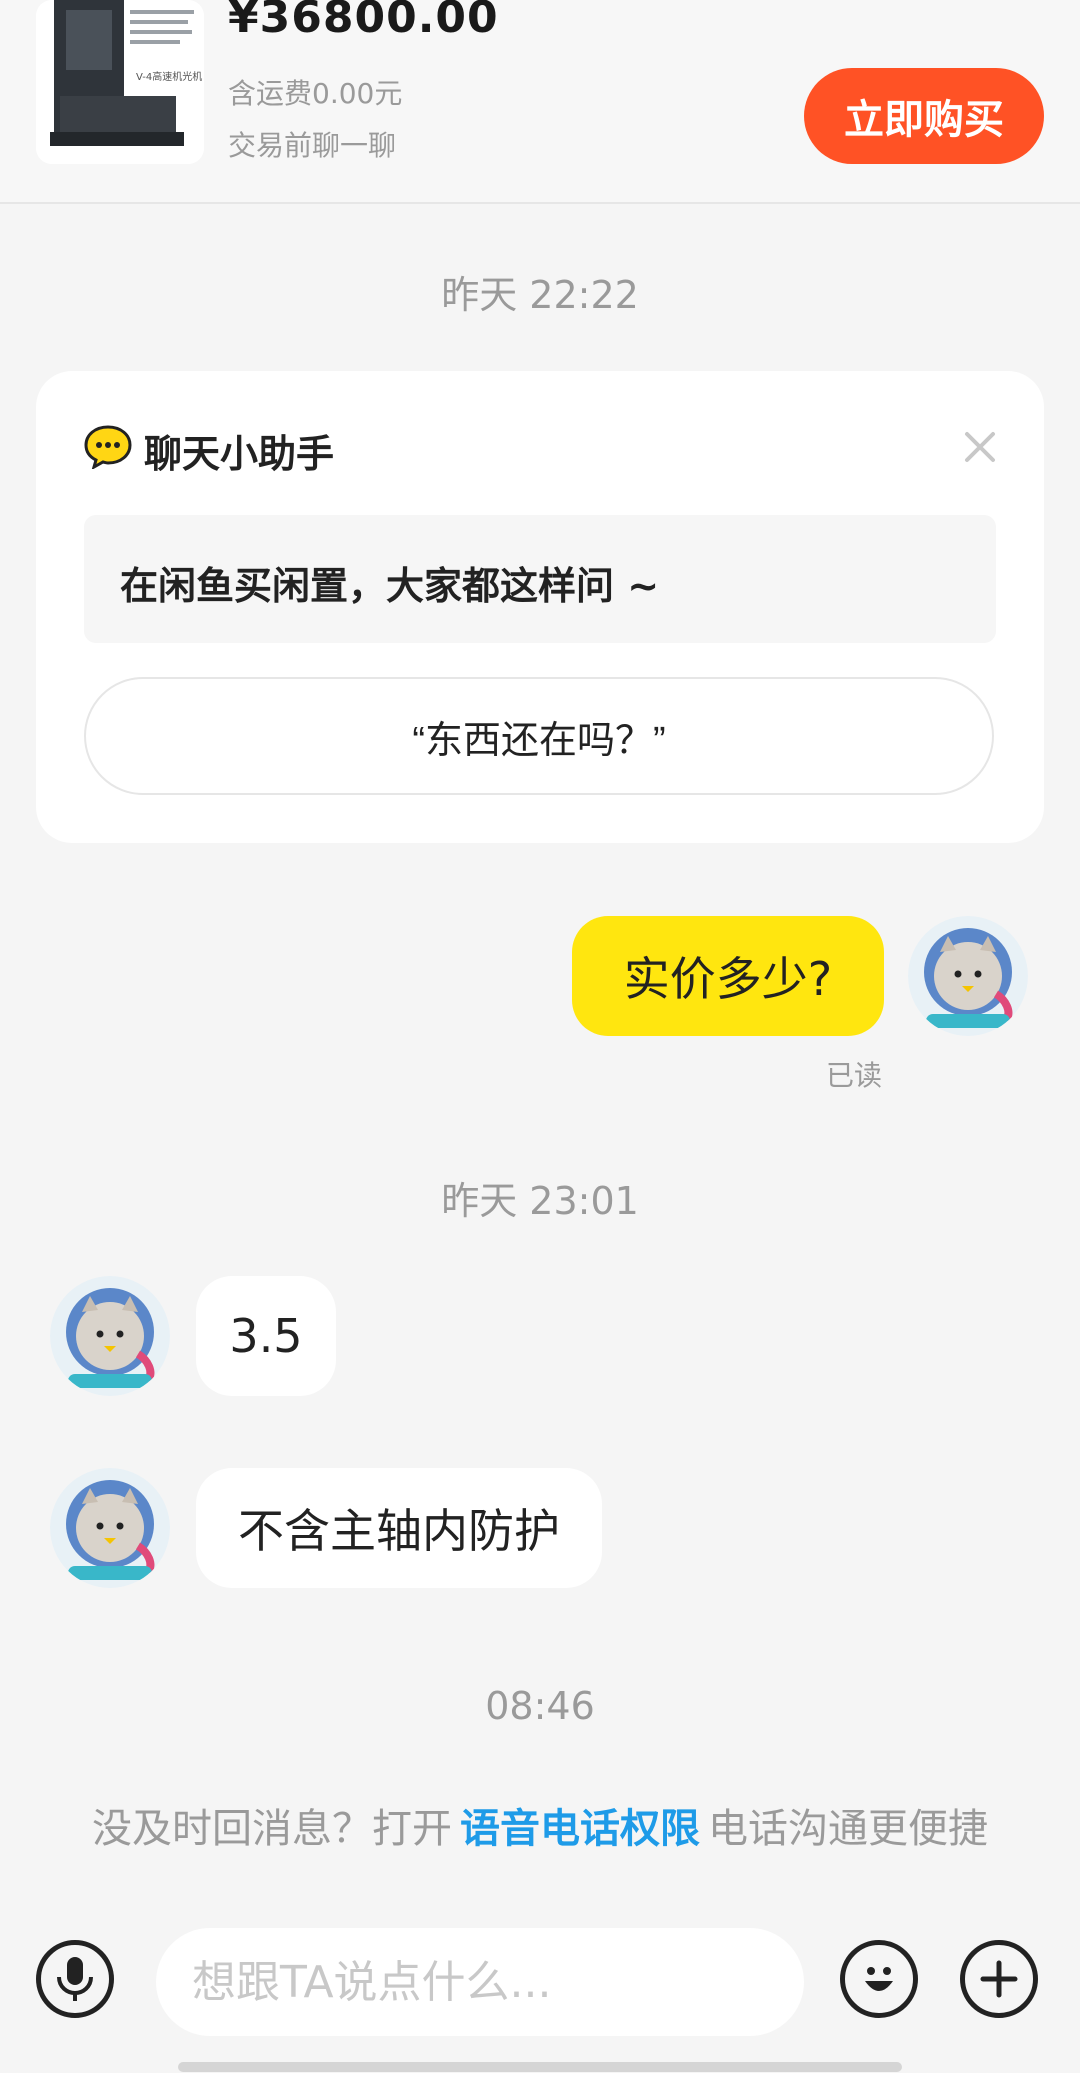 This screenshot has width=1080, height=2073. Describe the element at coordinates (539, 736) in the screenshot. I see `quick-question-button: “东西还在吗？”` at that location.